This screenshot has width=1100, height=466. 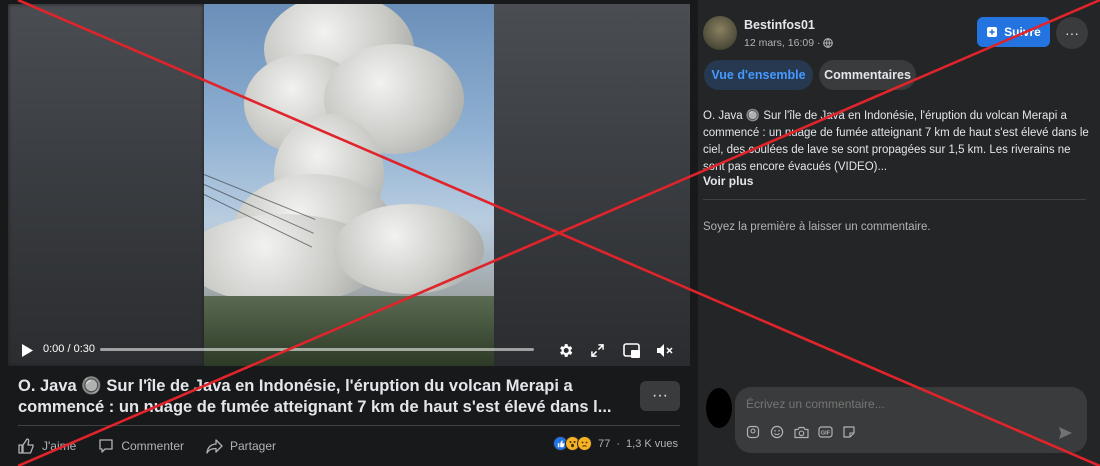 I want to click on reaction-count: 77, so click(x=604, y=444).